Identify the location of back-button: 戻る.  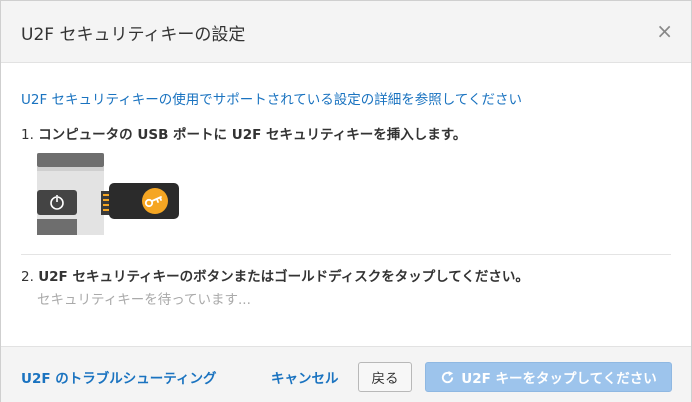
(385, 377).